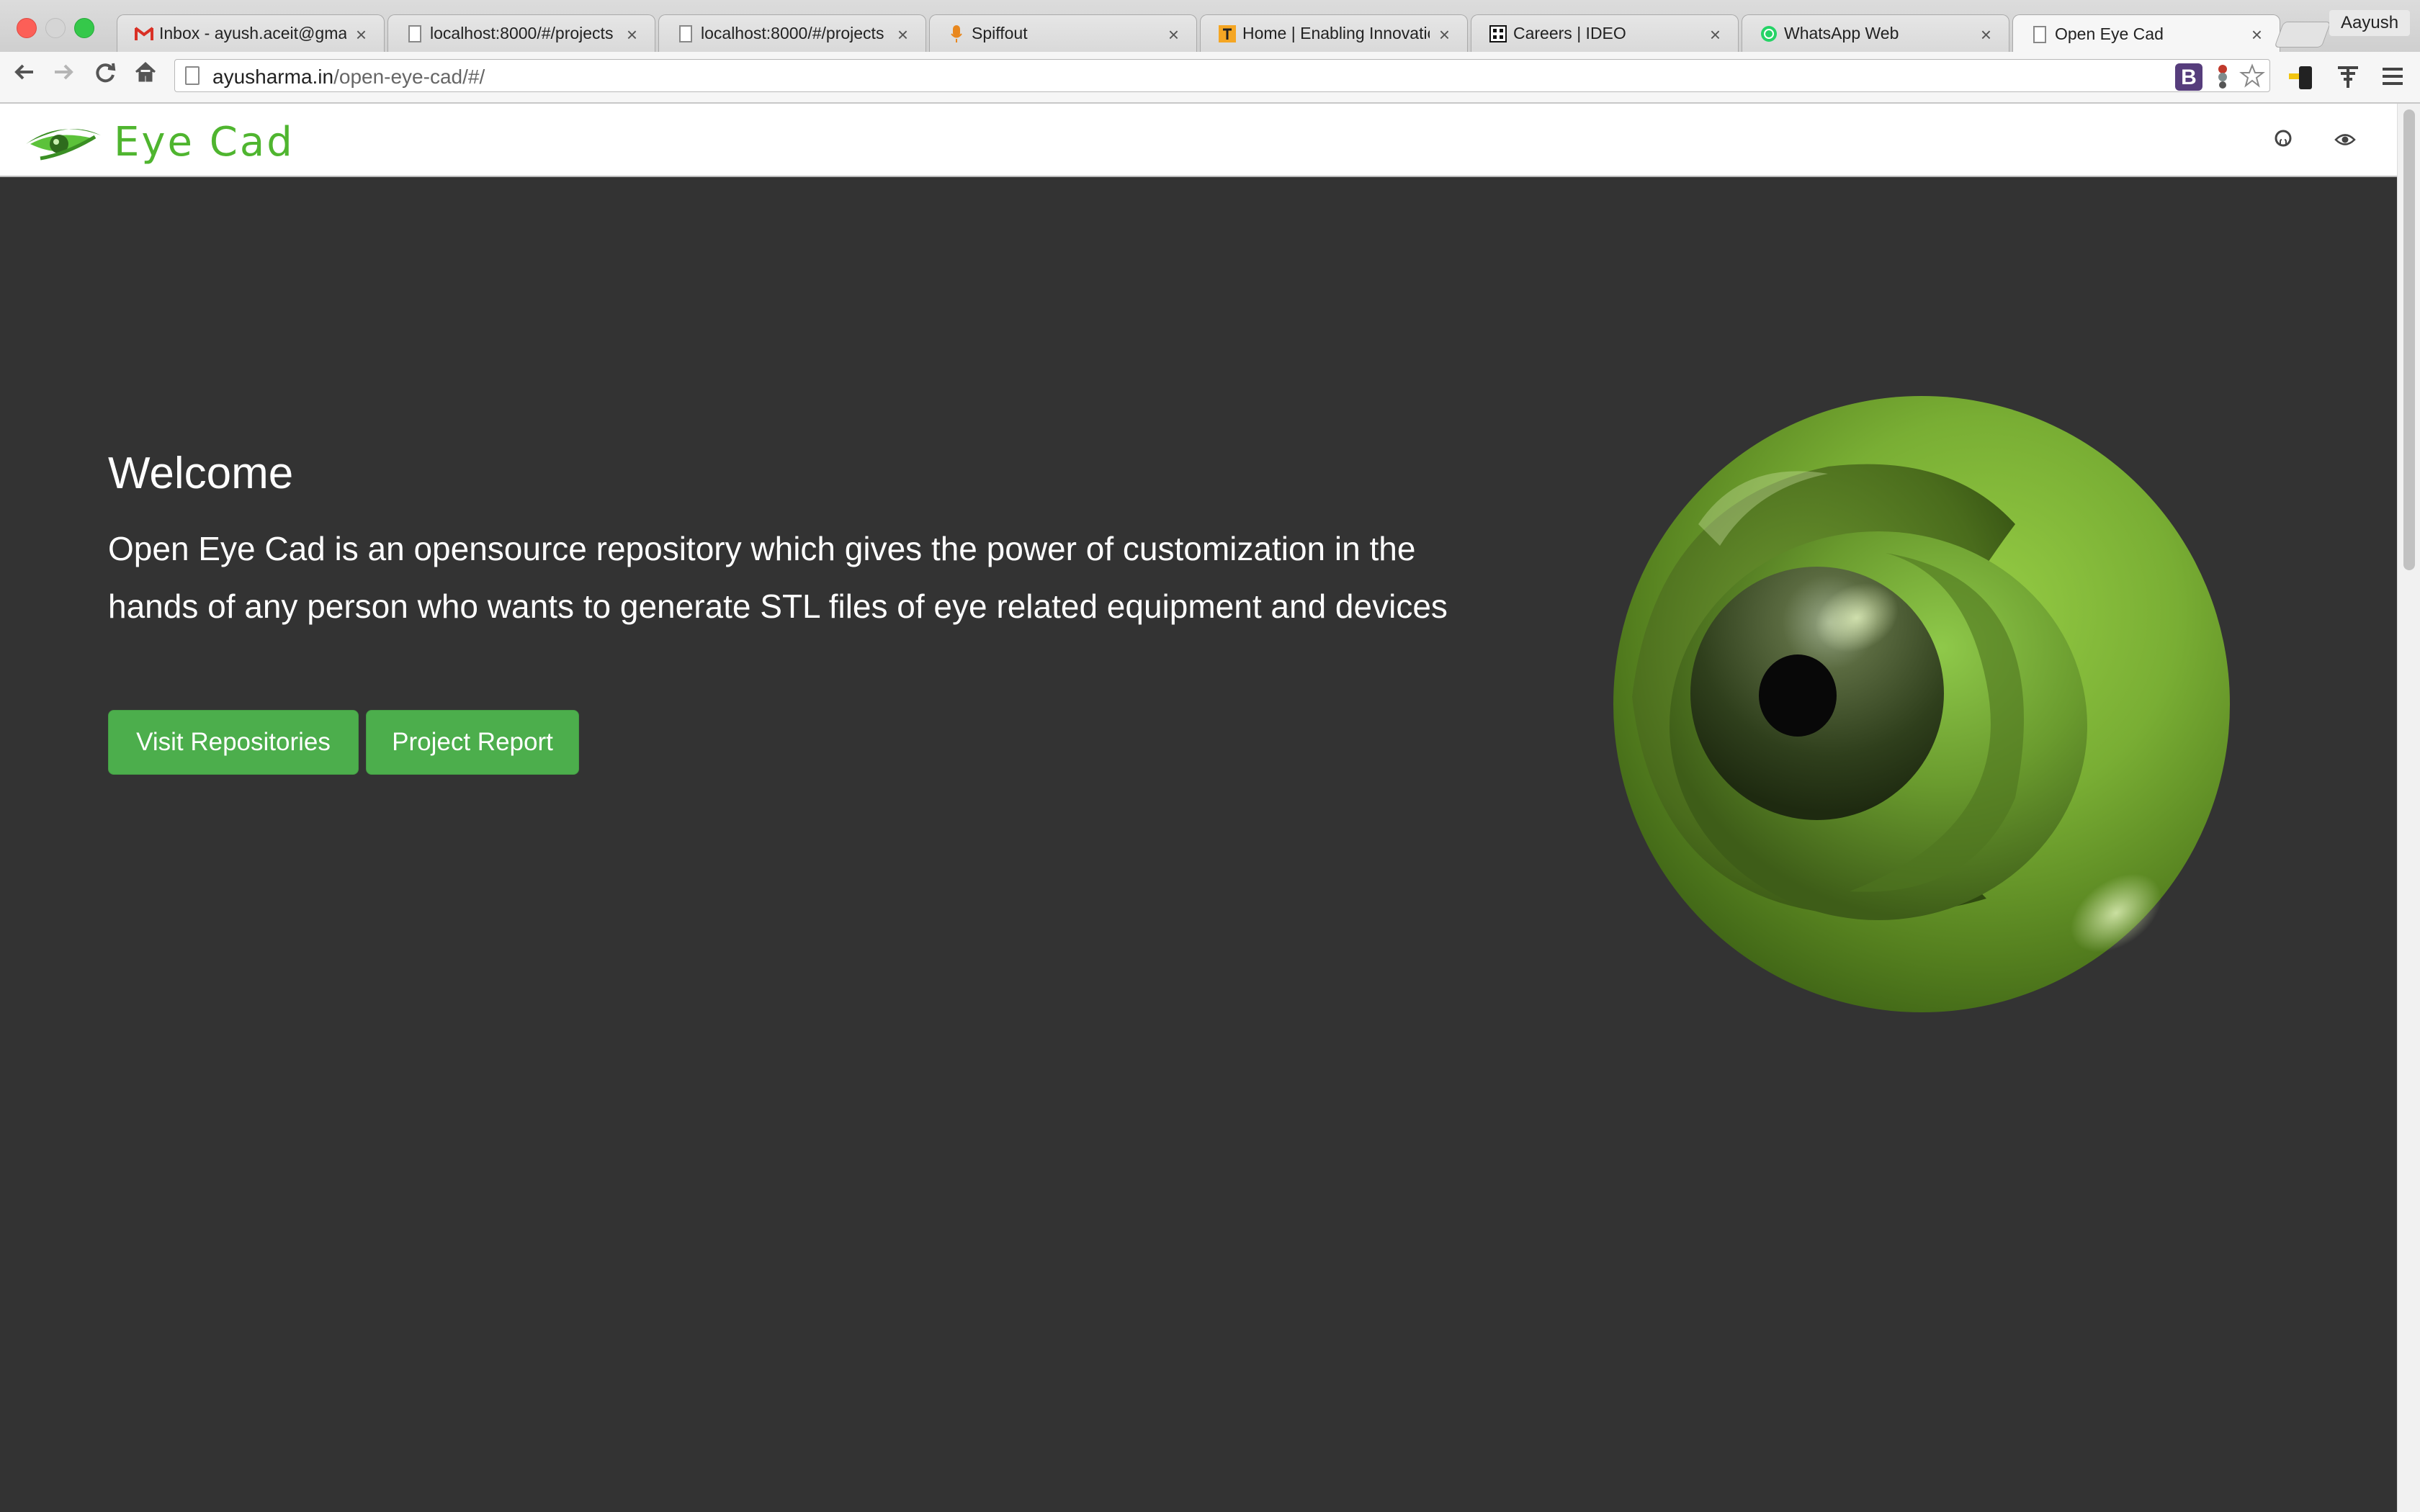 This screenshot has height=1512, width=2420. I want to click on microphone-icon, so click(956, 33).